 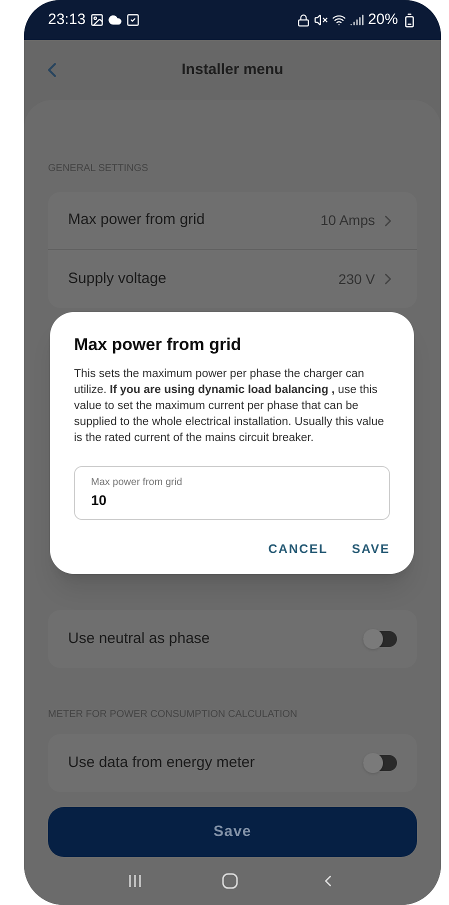 I want to click on setting-label: Max power from grid, so click(x=136, y=220).